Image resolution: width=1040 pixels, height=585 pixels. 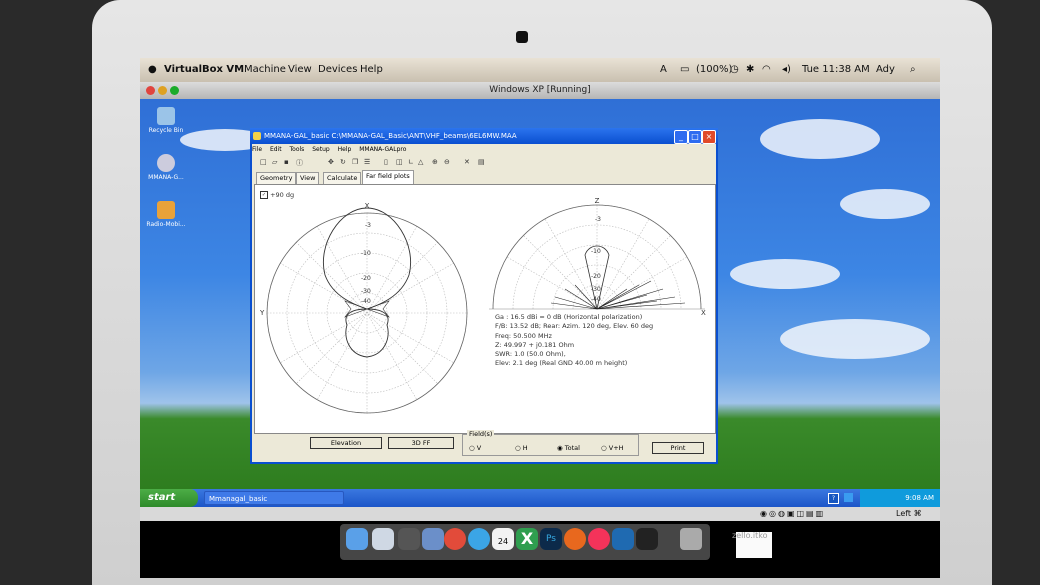 I want to click on calendar-icon: 24, so click(x=503, y=539).